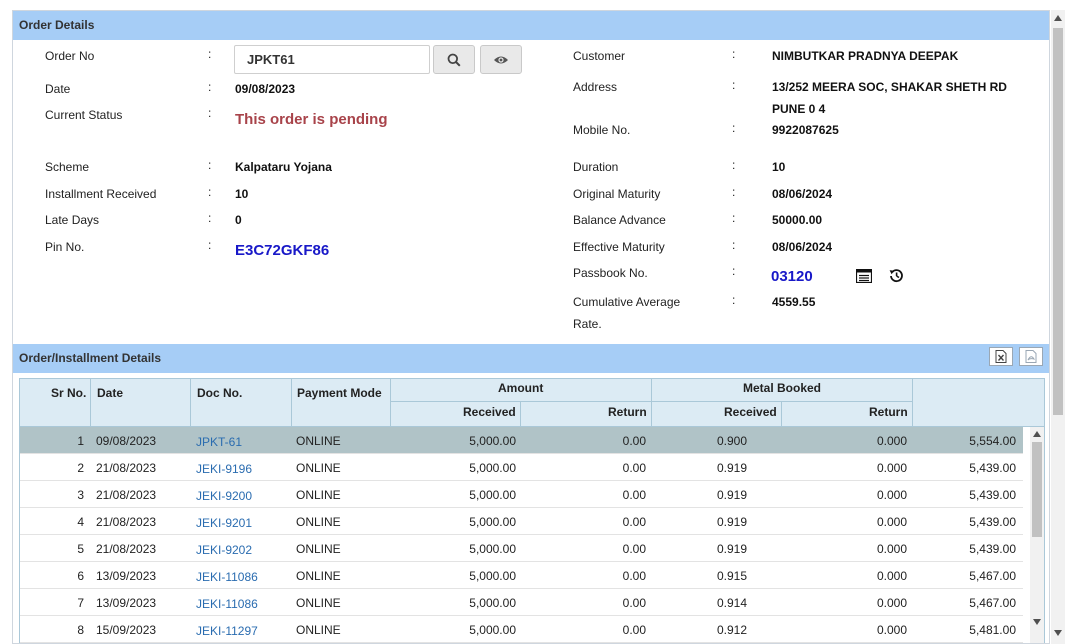  I want to click on mobile-no-label: Mobile No., so click(602, 130).